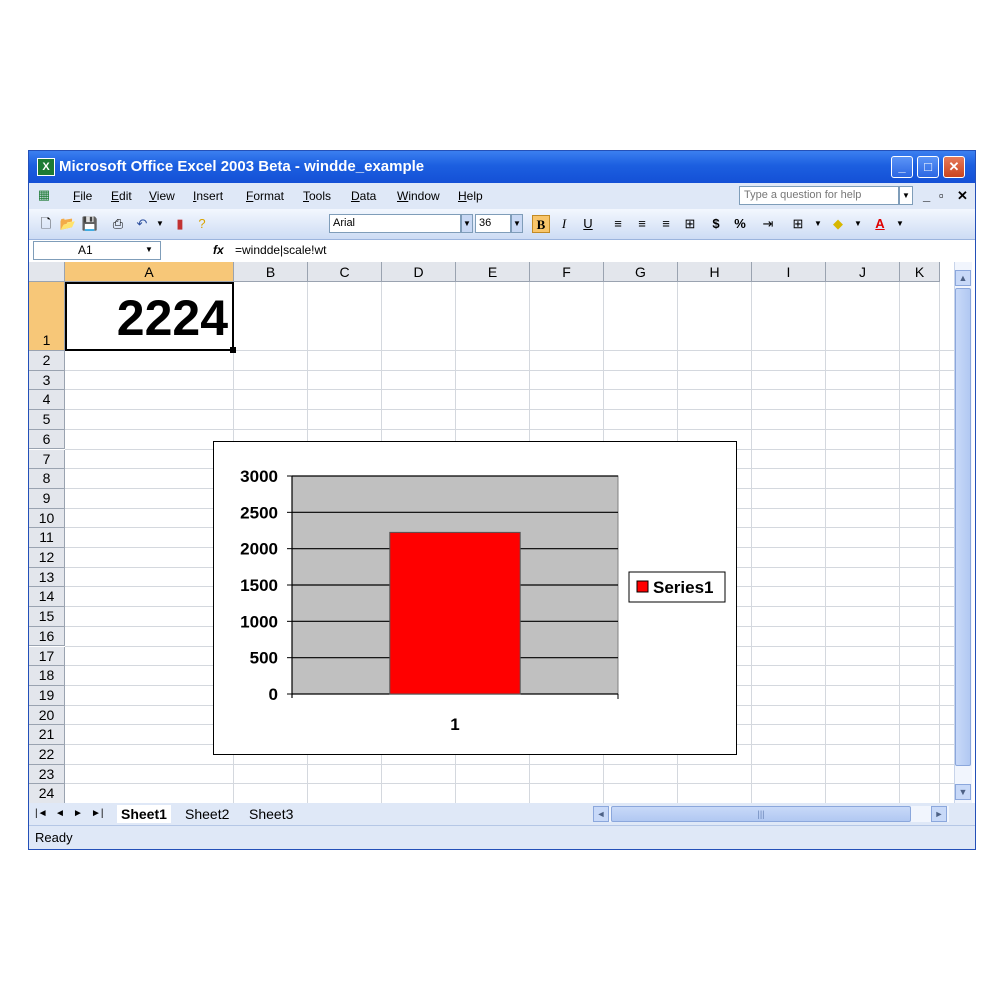 The image size is (1000, 1000). Describe the element at coordinates (47, 380) in the screenshot. I see `row-header-3: 3` at that location.